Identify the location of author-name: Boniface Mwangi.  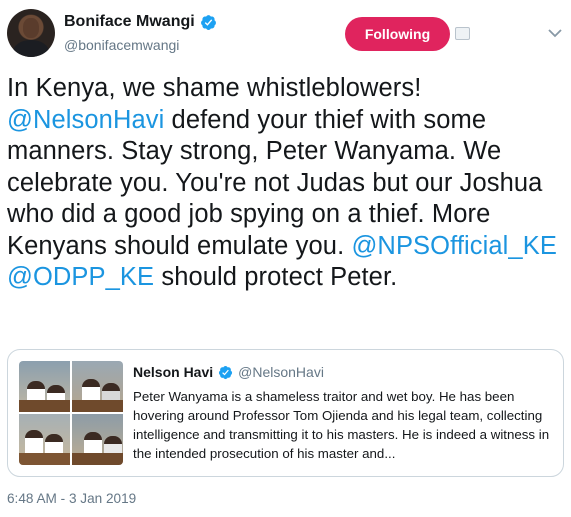
(129, 22).